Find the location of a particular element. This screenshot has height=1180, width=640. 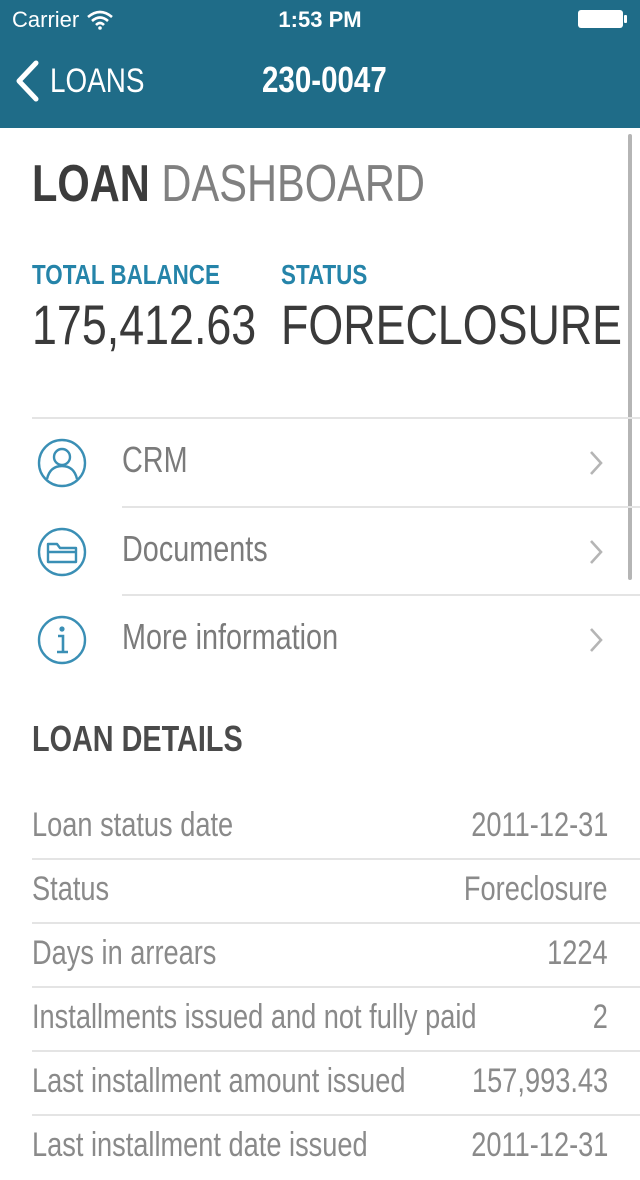

detail-label: Last installment date issued is located at coordinates (200, 1145).